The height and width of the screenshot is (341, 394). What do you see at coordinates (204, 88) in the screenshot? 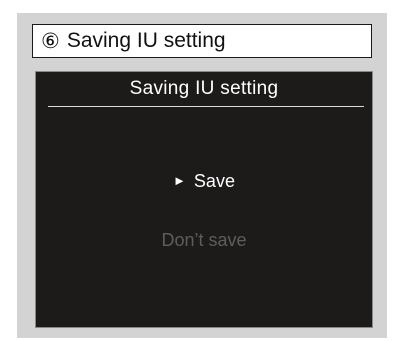
I see `screen-header-title: Saving IU setting` at bounding box center [204, 88].